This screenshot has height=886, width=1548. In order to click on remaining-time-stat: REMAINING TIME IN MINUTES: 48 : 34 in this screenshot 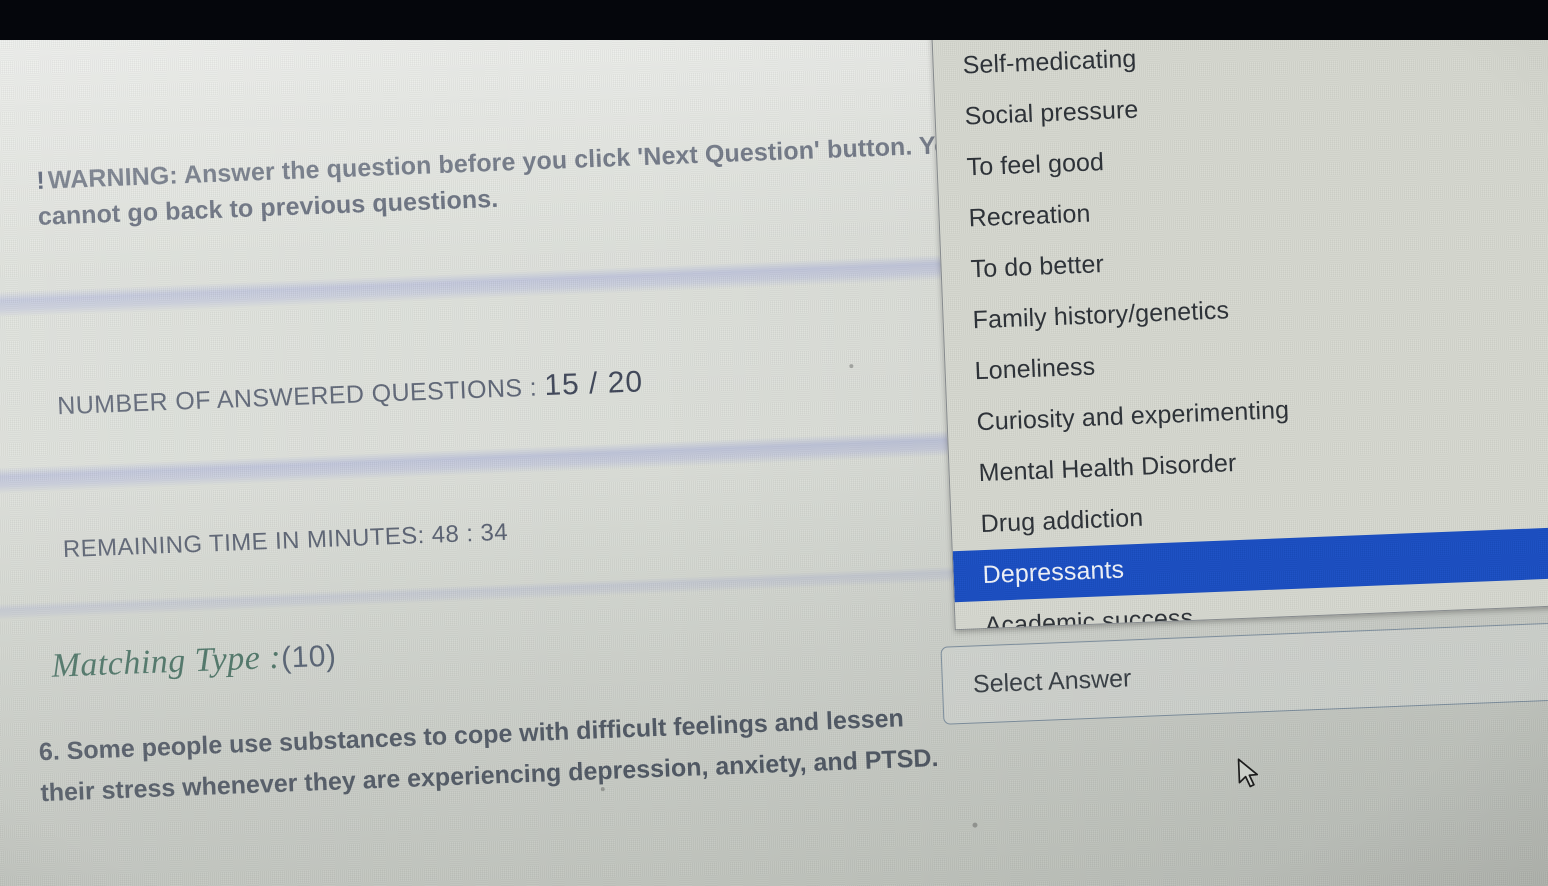, I will do `click(285, 541)`.